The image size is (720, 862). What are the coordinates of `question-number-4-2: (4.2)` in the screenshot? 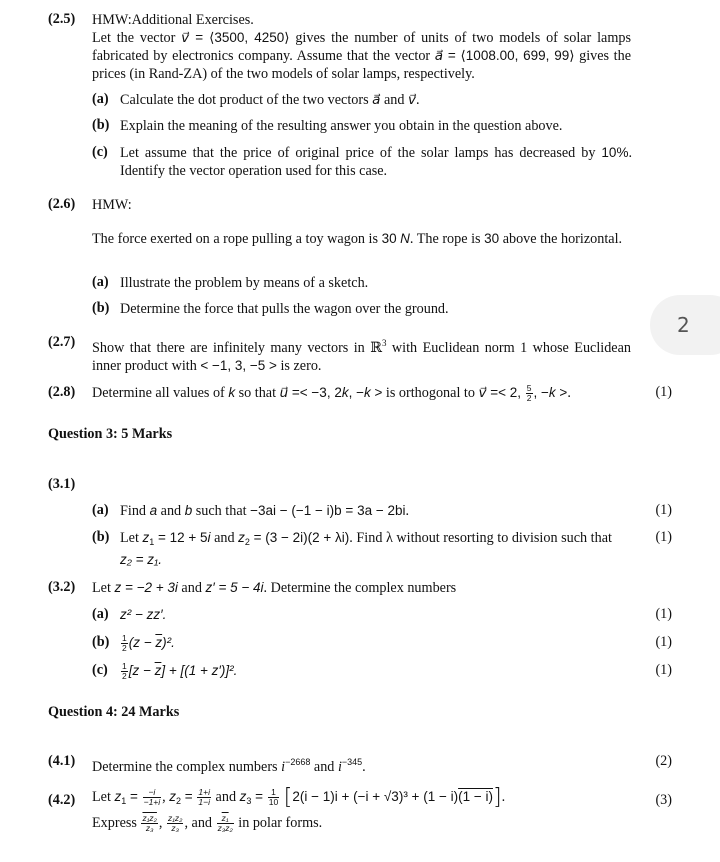 It's located at (62, 800).